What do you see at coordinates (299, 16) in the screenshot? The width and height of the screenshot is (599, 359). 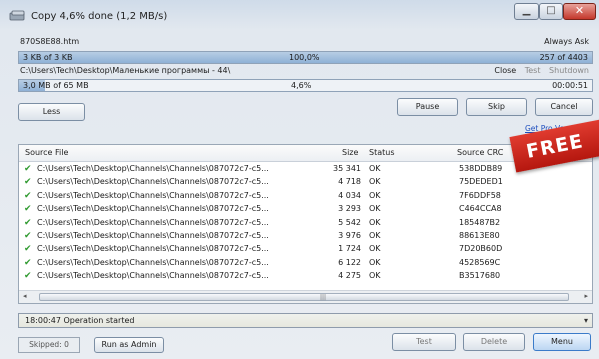 I see `title-bar: Copy 4,6% done (1,2 MB/s) ▁ □ ✕` at bounding box center [299, 16].